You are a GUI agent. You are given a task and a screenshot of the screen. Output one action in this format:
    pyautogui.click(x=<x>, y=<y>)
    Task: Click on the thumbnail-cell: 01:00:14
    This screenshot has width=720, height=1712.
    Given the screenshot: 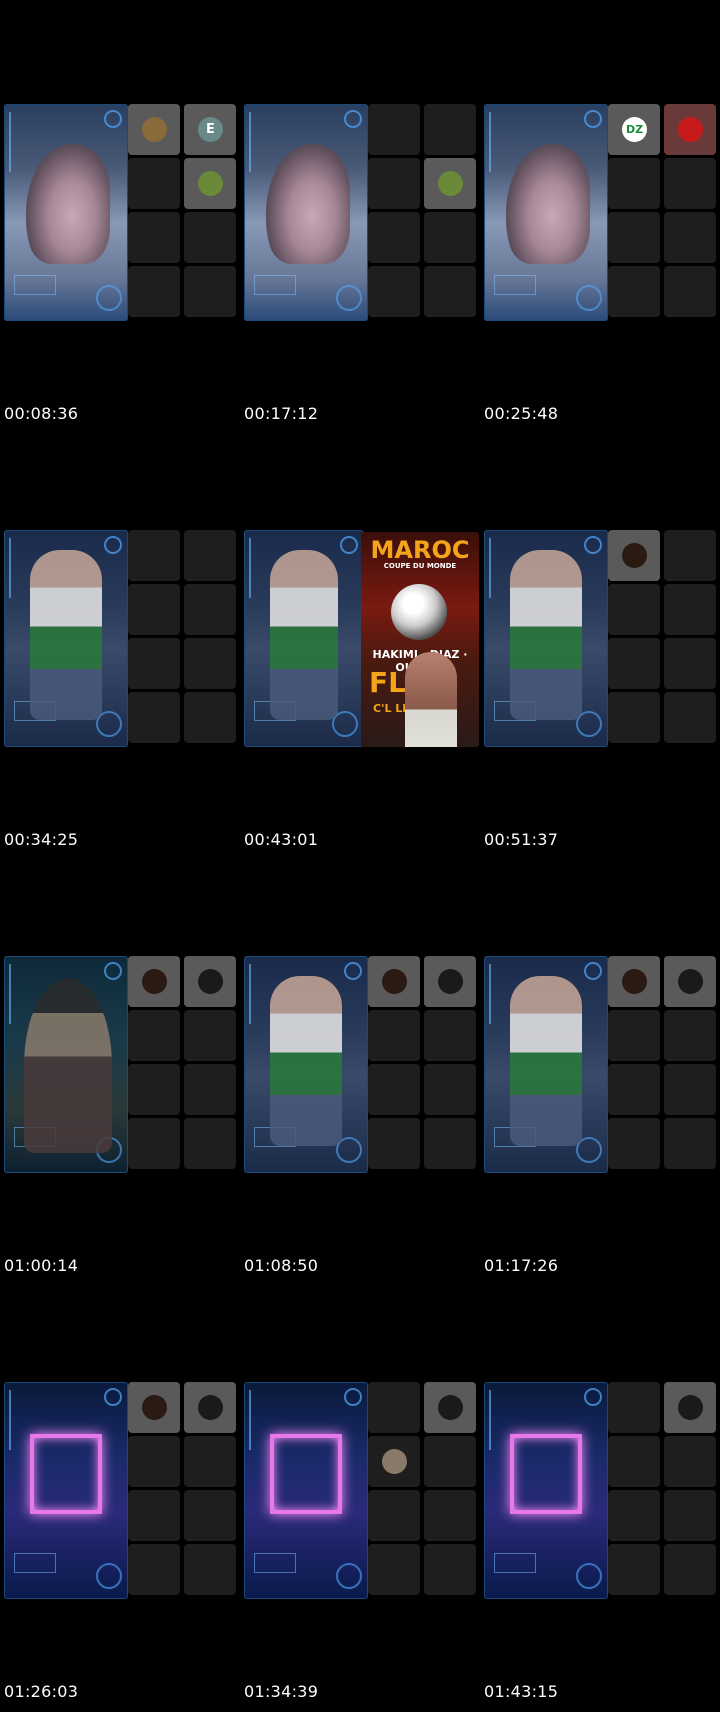 What is the action you would take?
    pyautogui.click(x=120, y=1121)
    